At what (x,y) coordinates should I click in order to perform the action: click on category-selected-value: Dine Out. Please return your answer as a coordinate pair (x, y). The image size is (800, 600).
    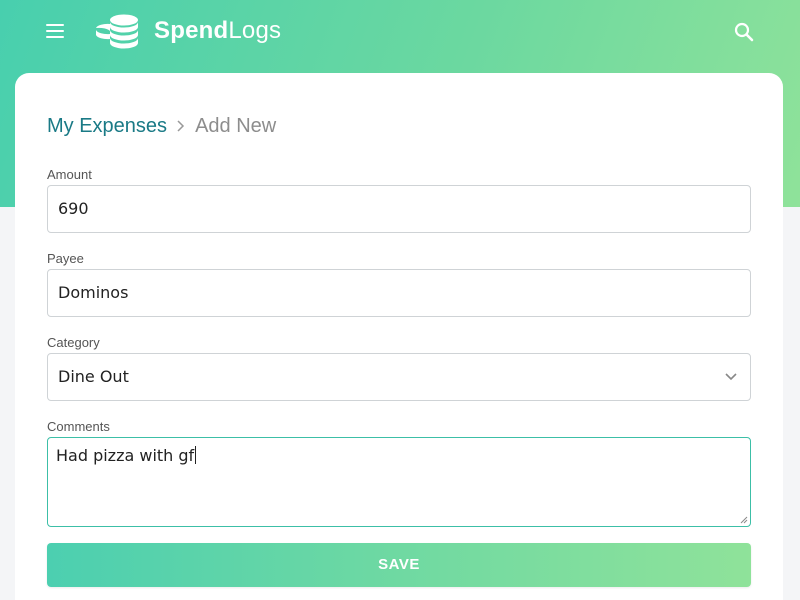
    Looking at the image, I should click on (93, 376).